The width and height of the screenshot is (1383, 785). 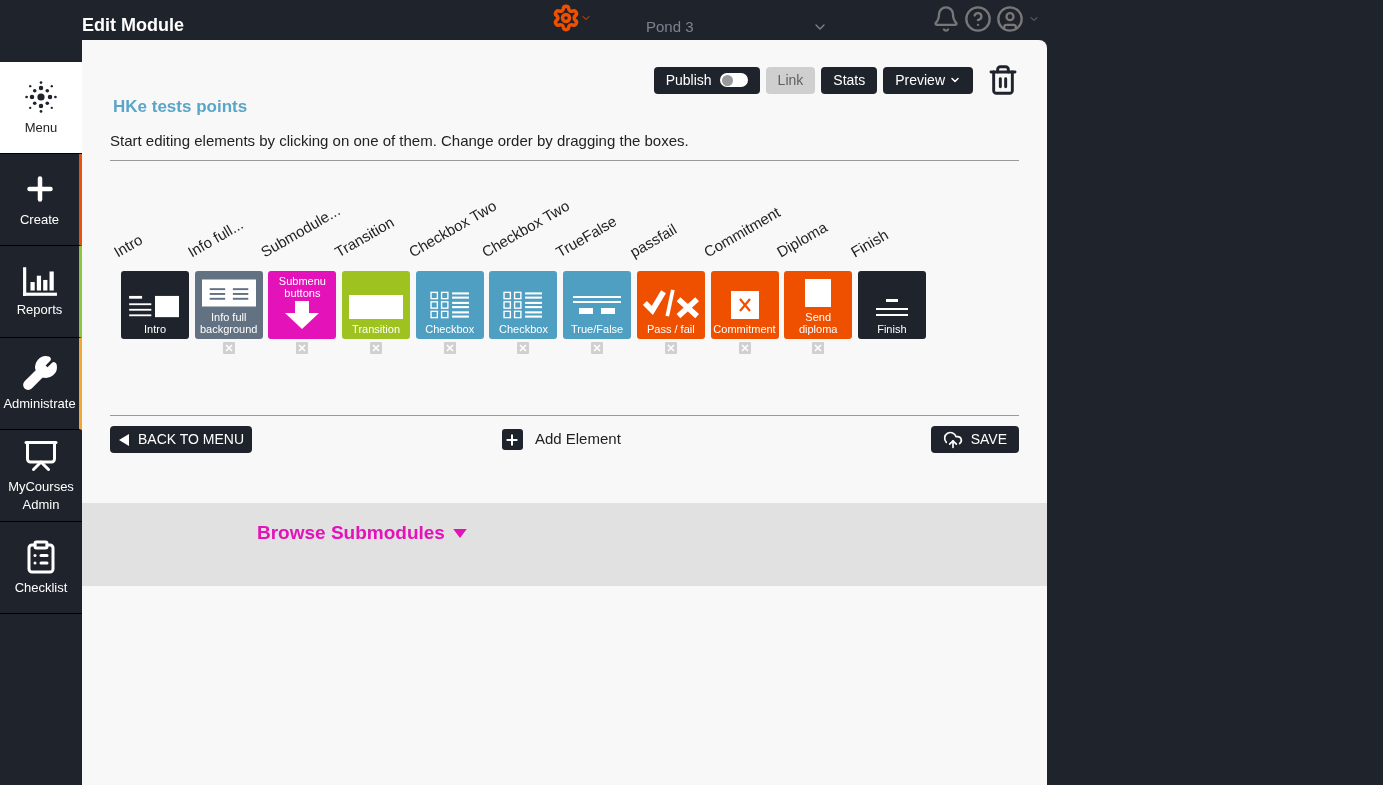 I want to click on preview-button: Preview, so click(x=928, y=80).